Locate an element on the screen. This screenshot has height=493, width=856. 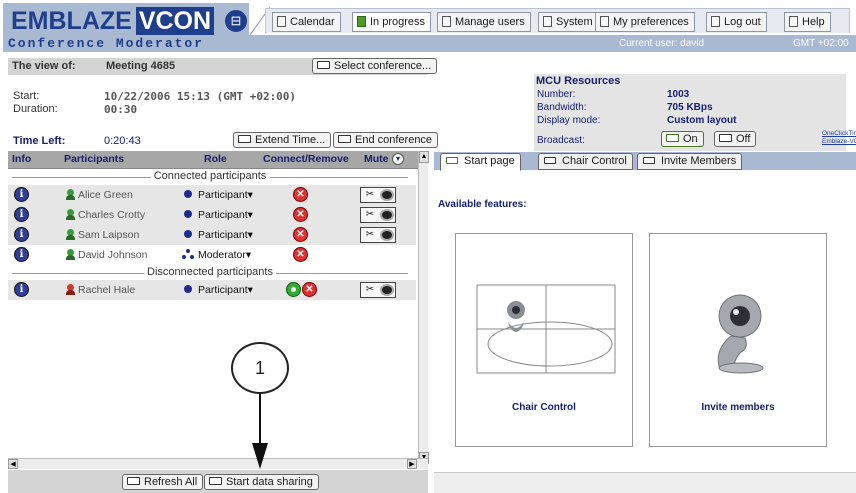
participant-row: i Alice Green Participant▾ ✕ ✂ is located at coordinates (212, 195).